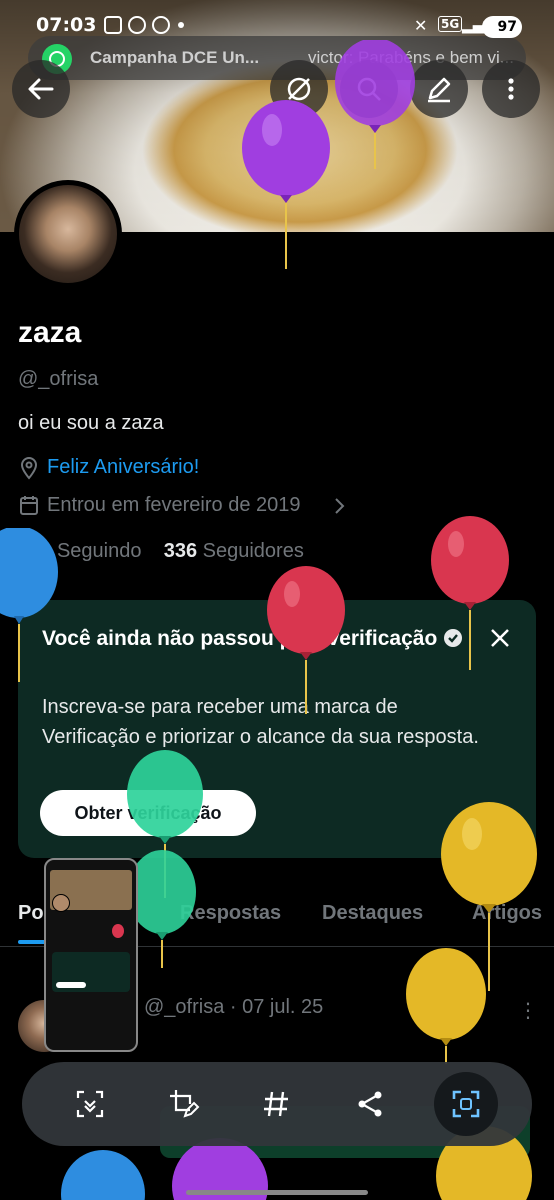 The height and width of the screenshot is (1200, 554). What do you see at coordinates (528, 1010) in the screenshot?
I see `post-more-icon: ⋮` at bounding box center [528, 1010].